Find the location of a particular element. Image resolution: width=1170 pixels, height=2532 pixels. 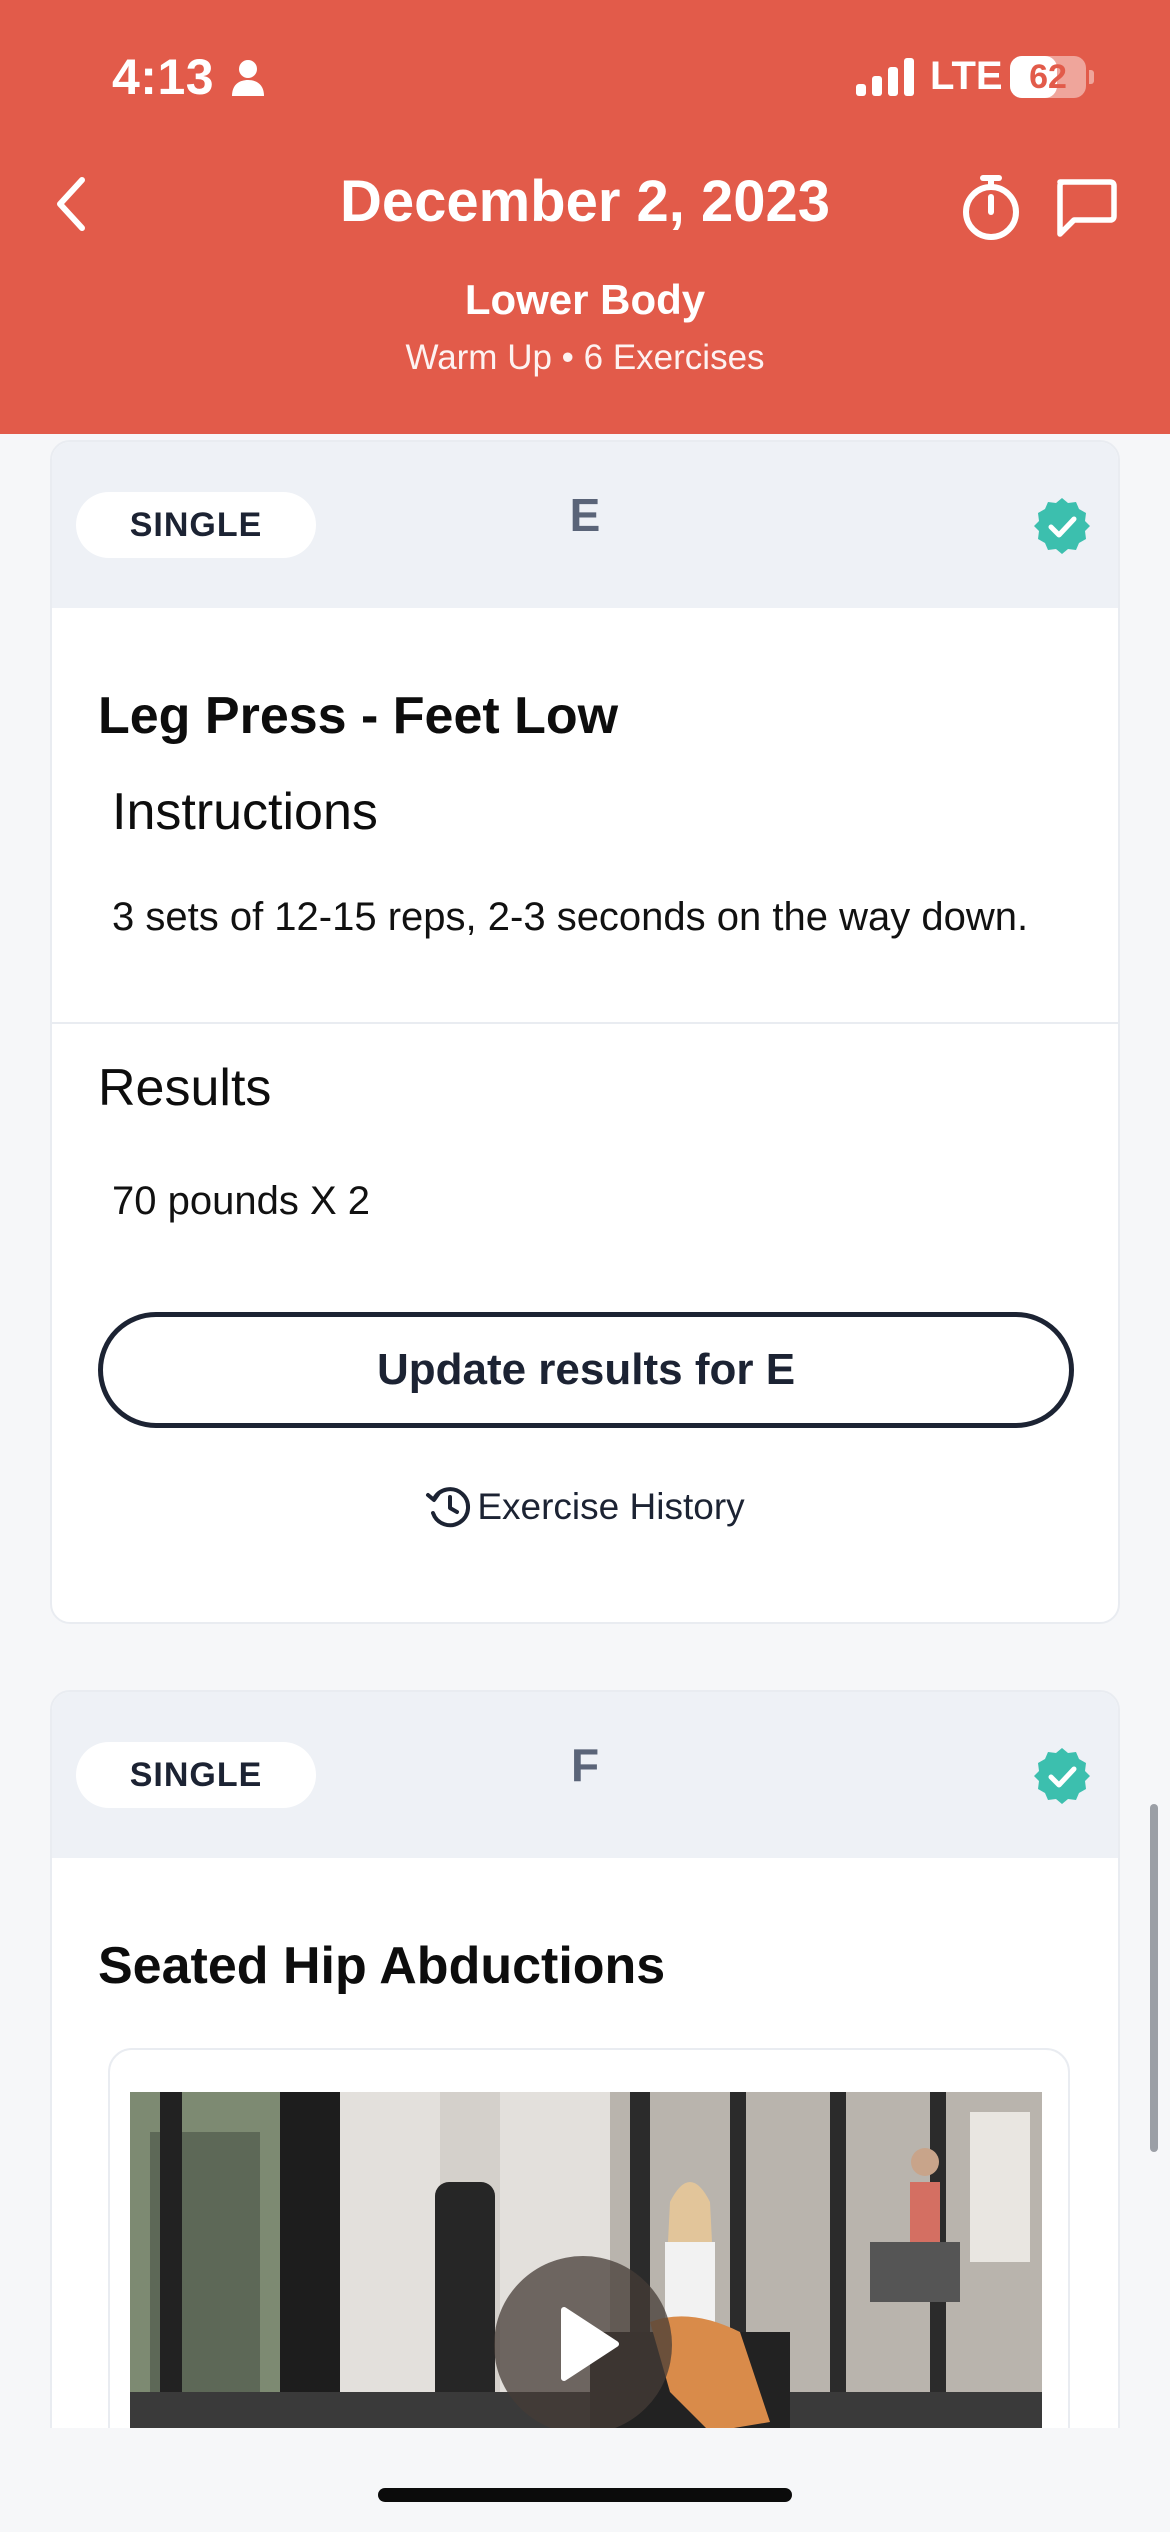

home-indicator is located at coordinates (585, 2495).